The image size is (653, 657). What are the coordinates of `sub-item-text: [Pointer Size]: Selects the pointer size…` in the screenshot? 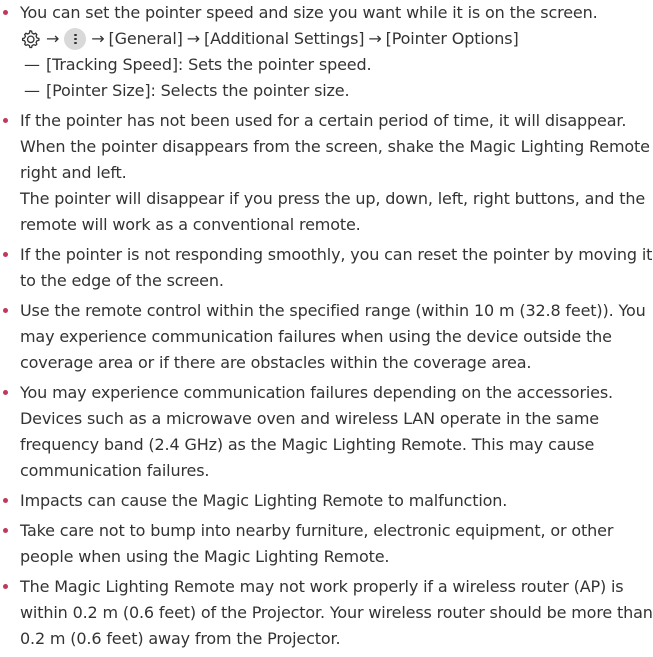 It's located at (198, 90).